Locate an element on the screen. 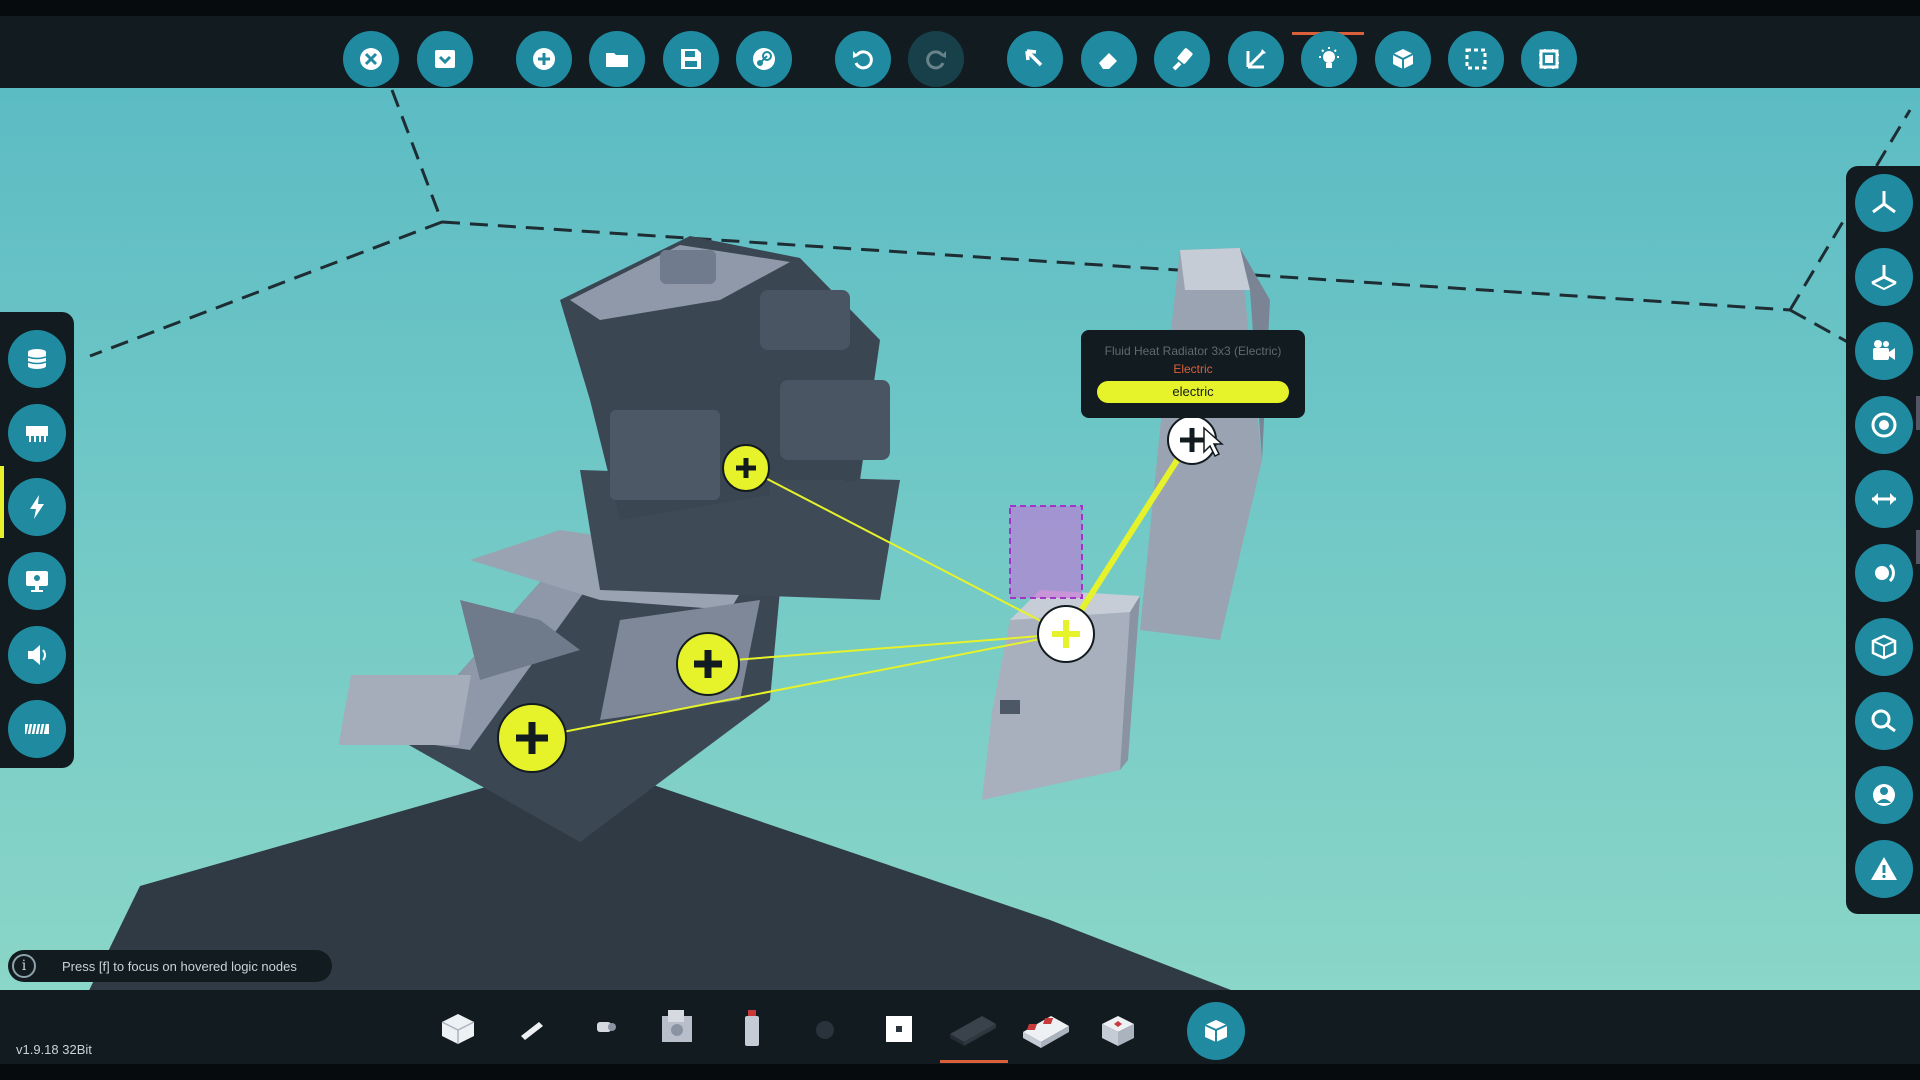 This screenshot has width=1920, height=1080. character-button is located at coordinates (1884, 795).